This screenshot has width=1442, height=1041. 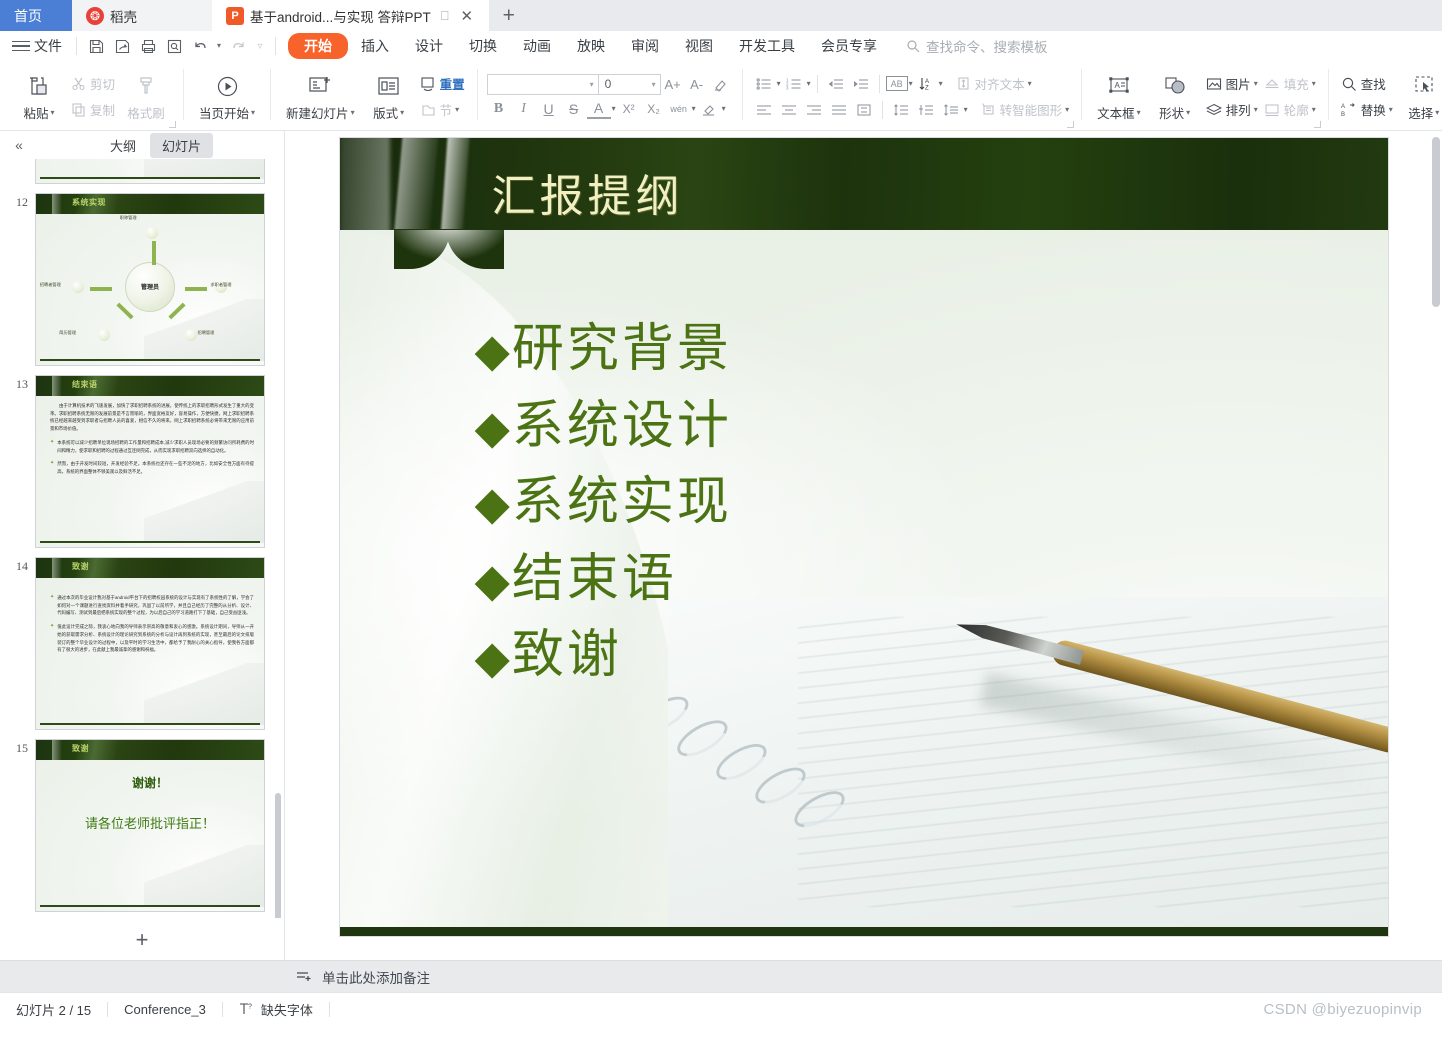 I want to click on new-slide-button: 新建幻灯片 ▾, so click(x=320, y=96).